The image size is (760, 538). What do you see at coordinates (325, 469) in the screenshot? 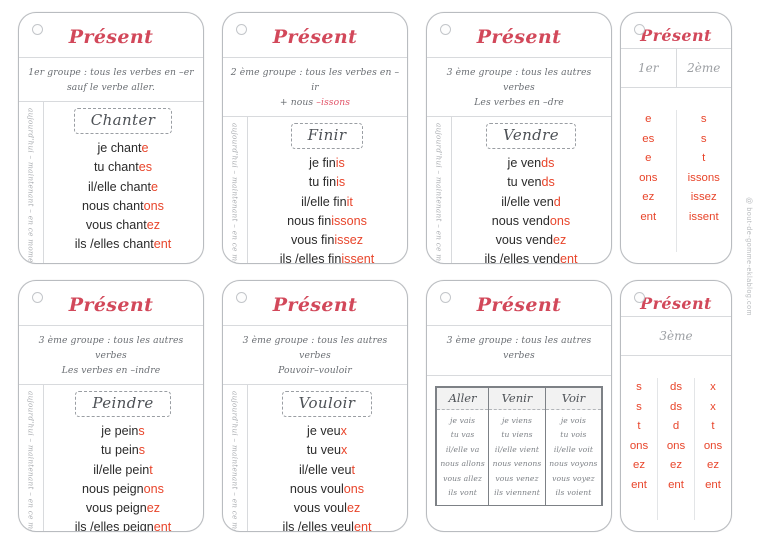
I see `verb-stem: il/elle veu` at bounding box center [325, 469].